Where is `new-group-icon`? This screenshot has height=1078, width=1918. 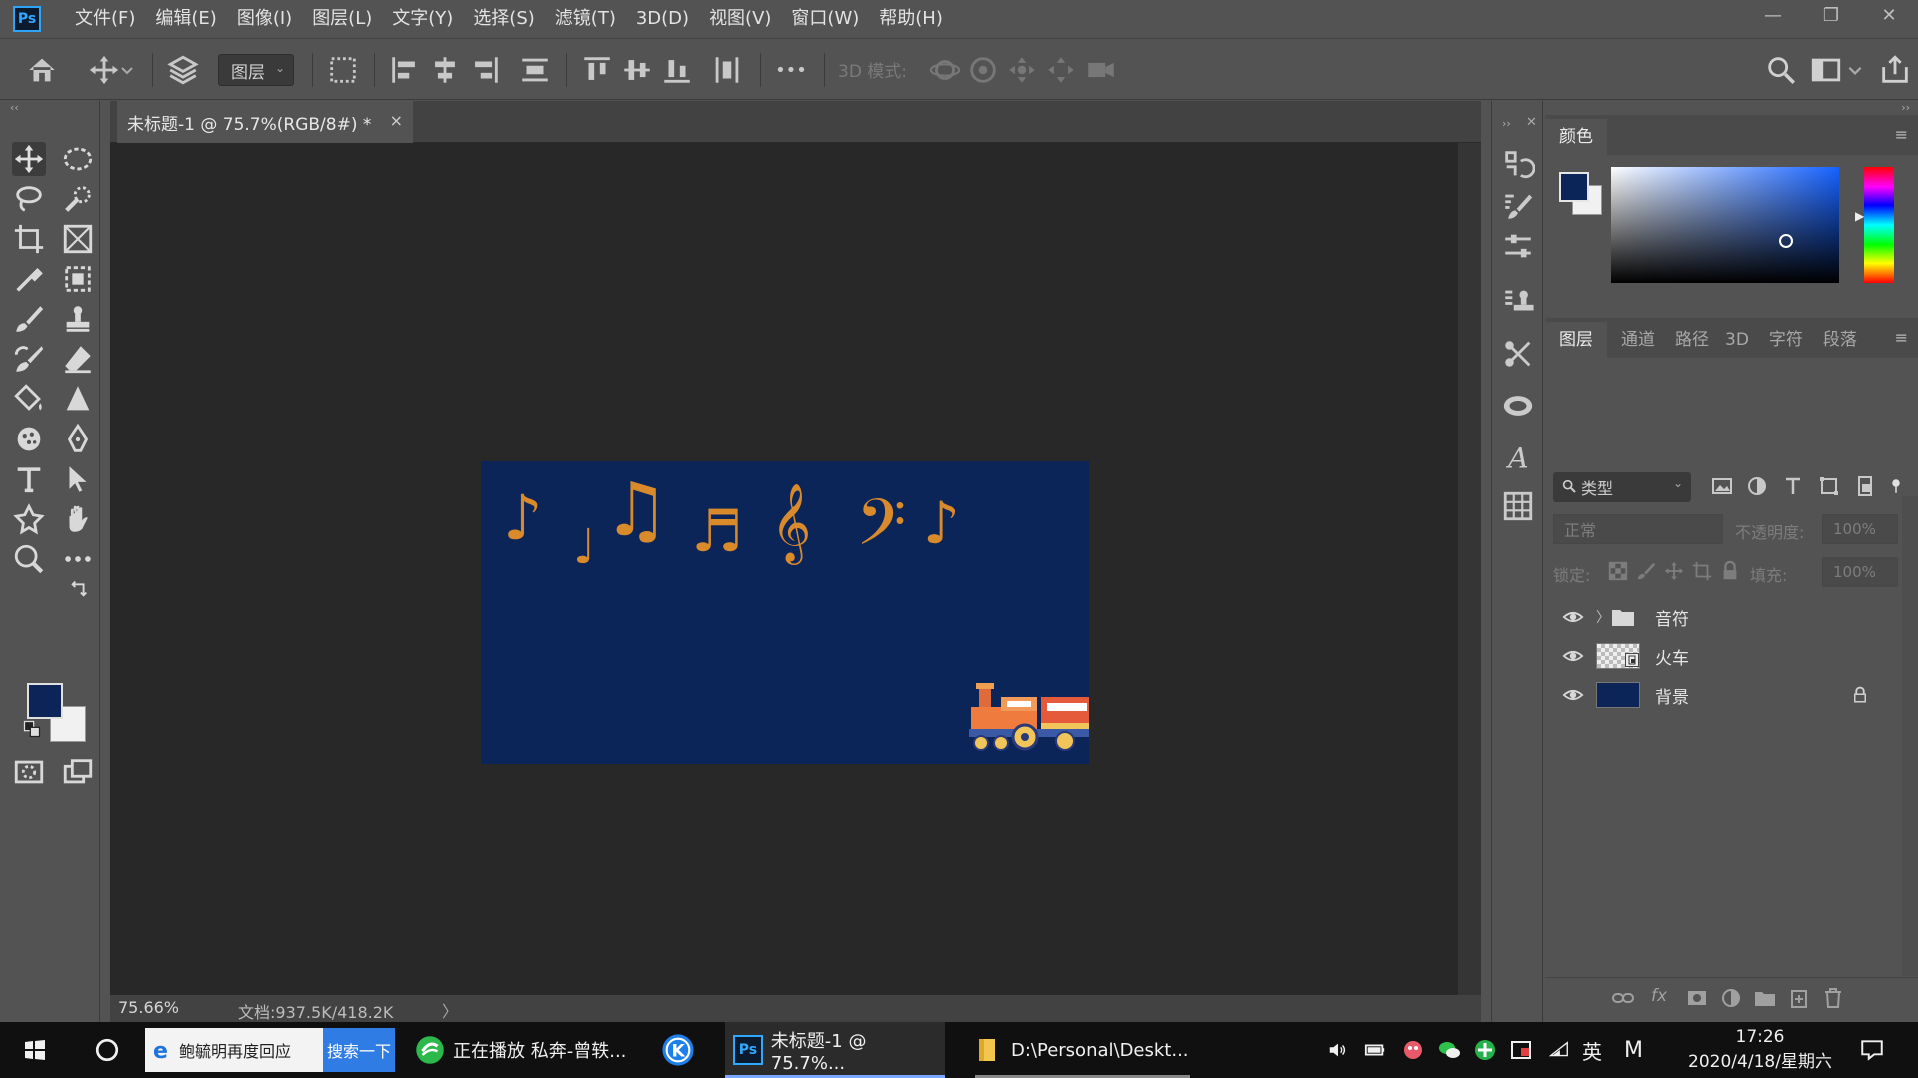
new-group-icon is located at coordinates (1765, 998).